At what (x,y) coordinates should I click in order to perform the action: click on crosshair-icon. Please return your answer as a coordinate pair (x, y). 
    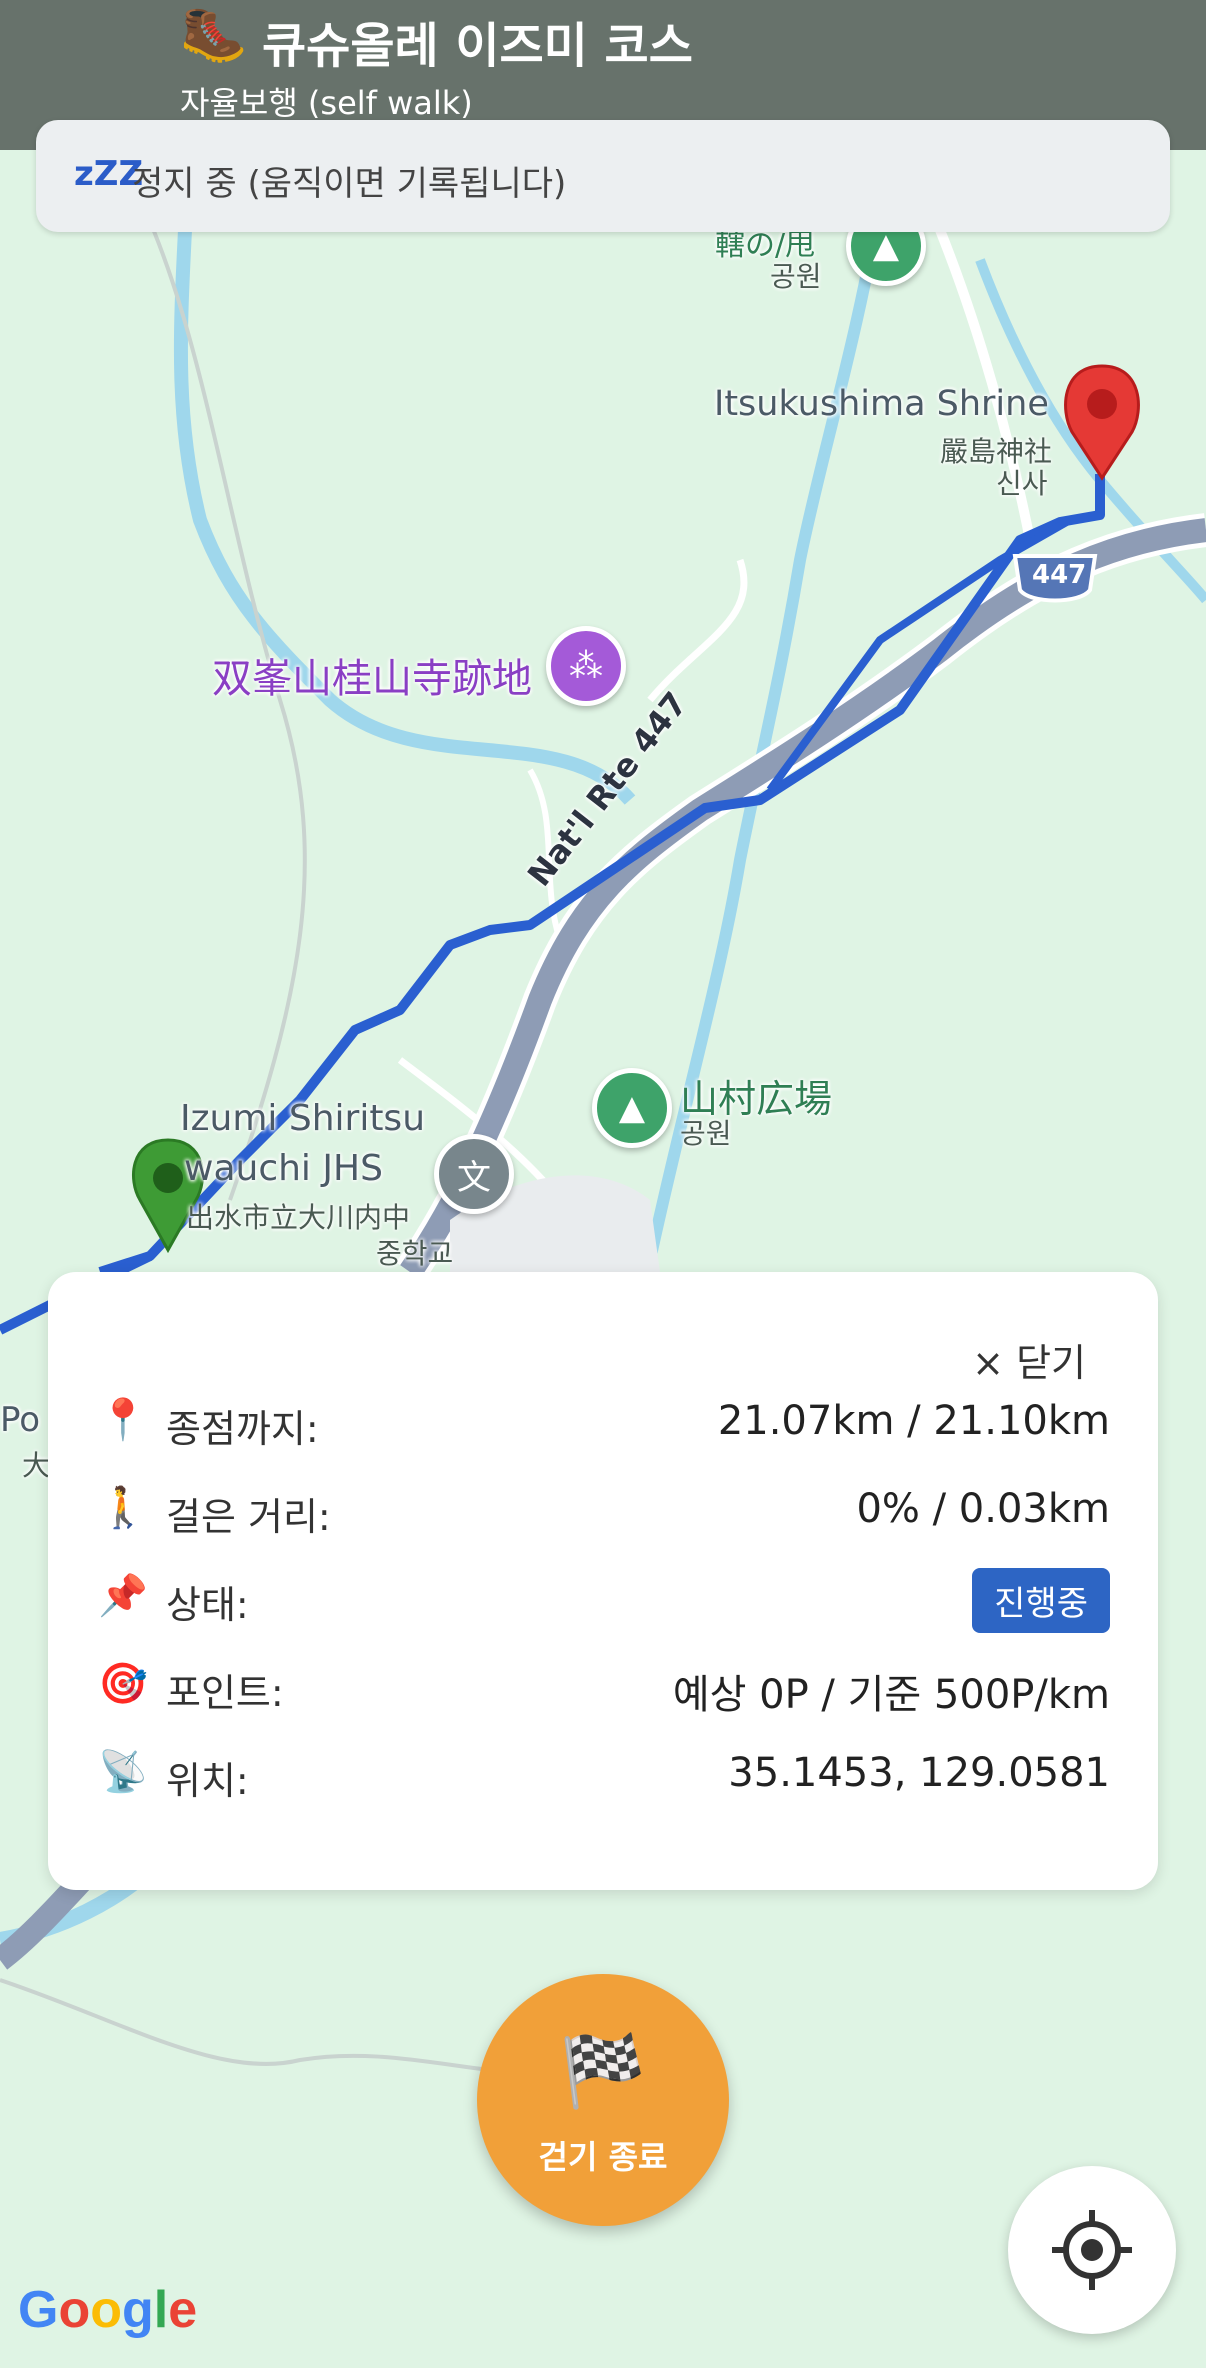
    Looking at the image, I should click on (1092, 2250).